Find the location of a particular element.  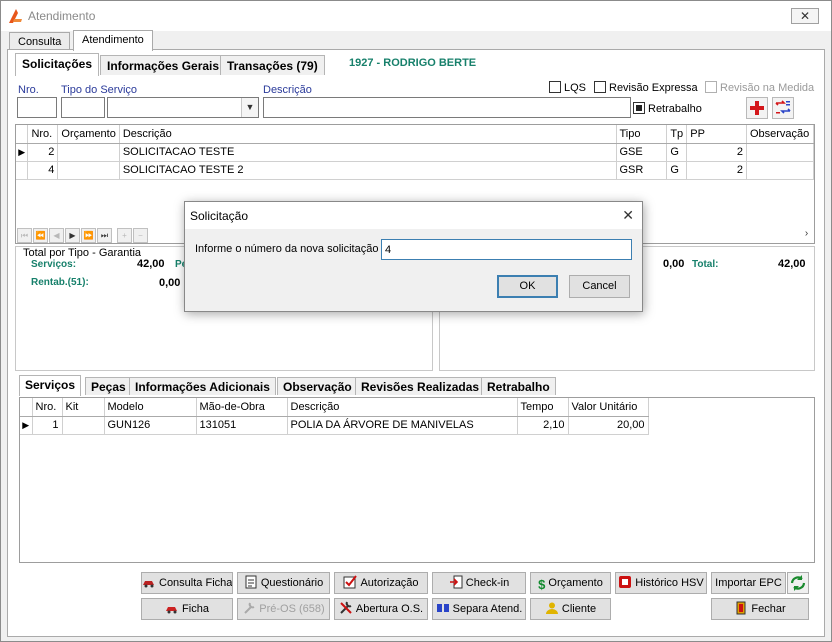

cancel-button: Cancel is located at coordinates (599, 286).